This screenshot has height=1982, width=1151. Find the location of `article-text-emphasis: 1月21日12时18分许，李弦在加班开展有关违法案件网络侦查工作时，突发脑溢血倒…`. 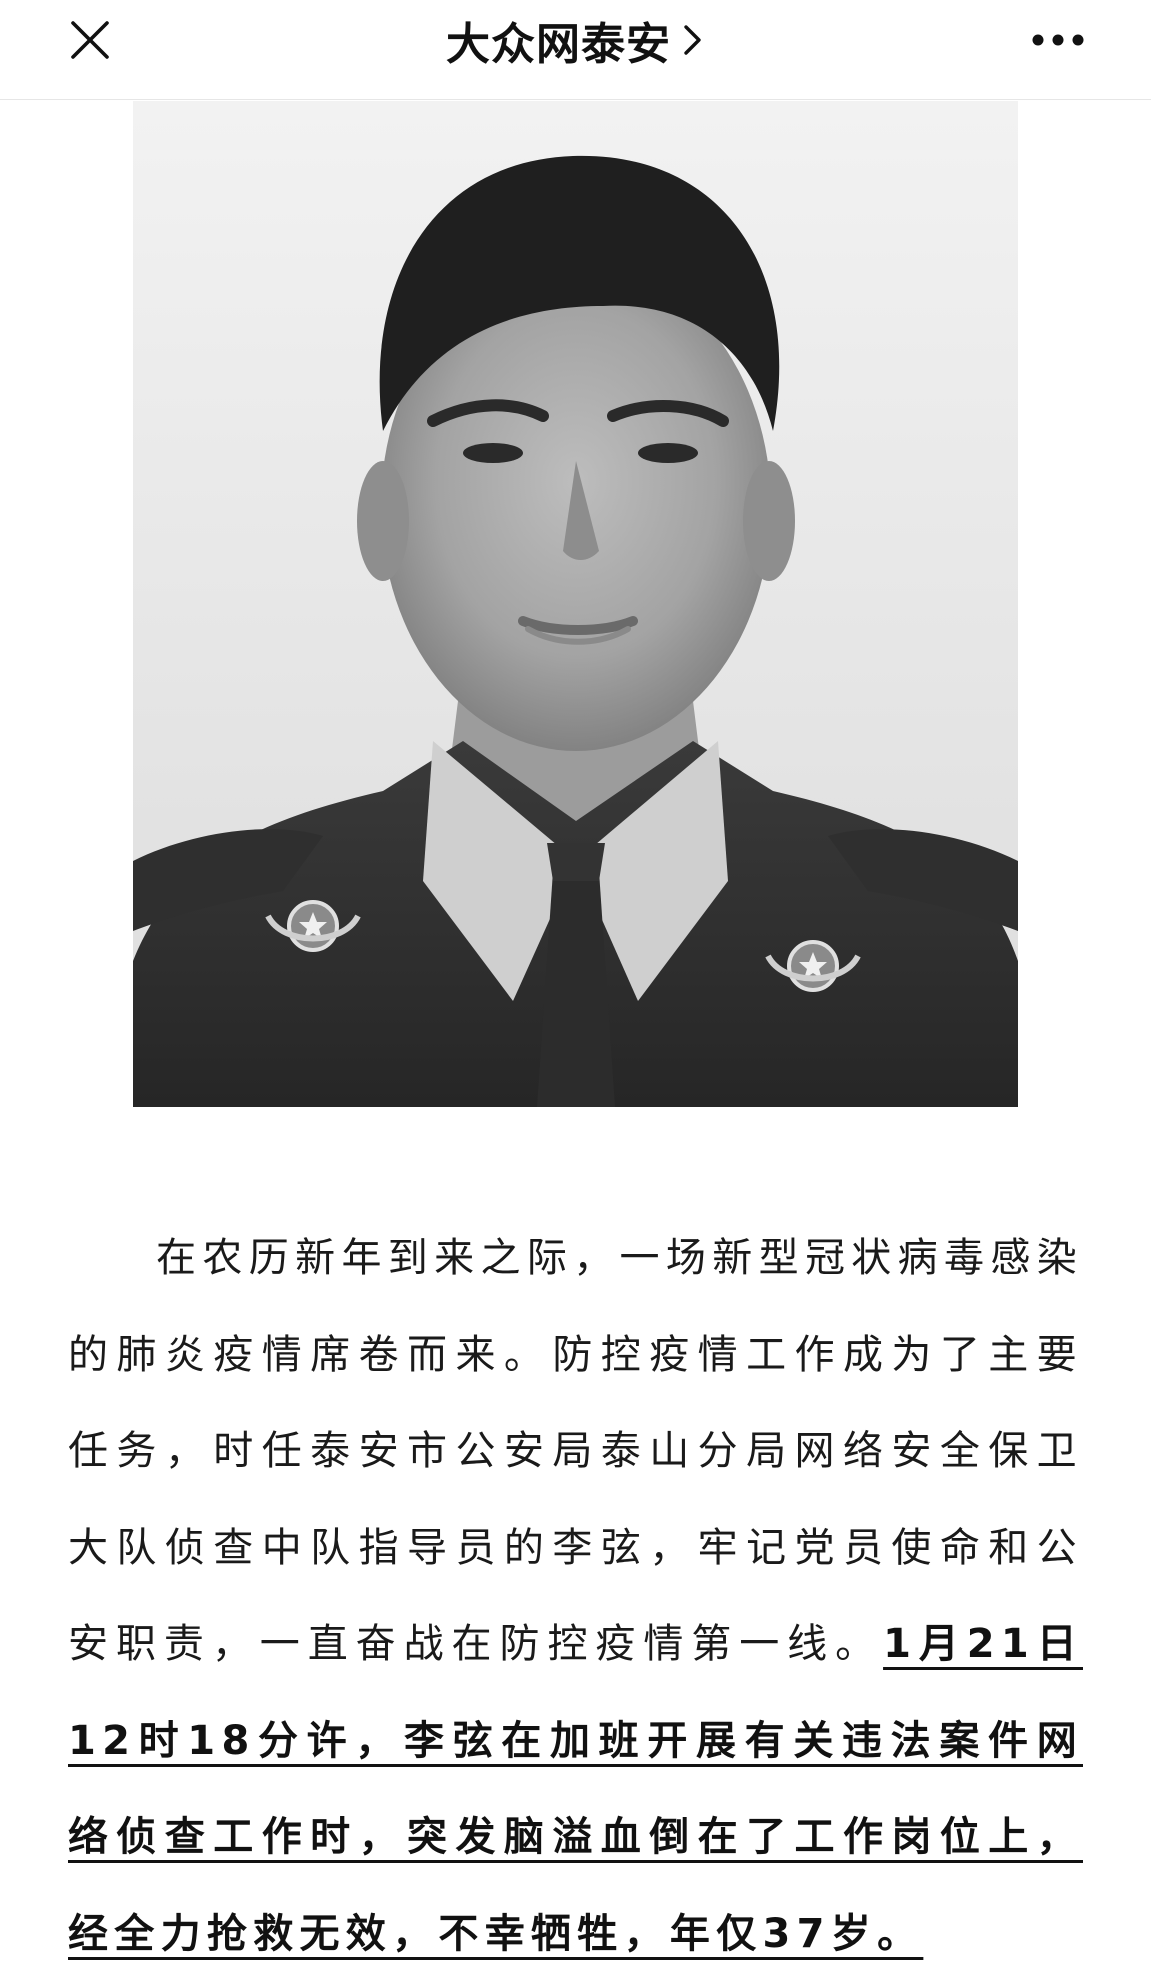

article-text-emphasis: 1月21日12时18分许，李弦在加班开展有关违法案件网络侦查工作时，突发脑溢血倒… is located at coordinates (575, 1789).